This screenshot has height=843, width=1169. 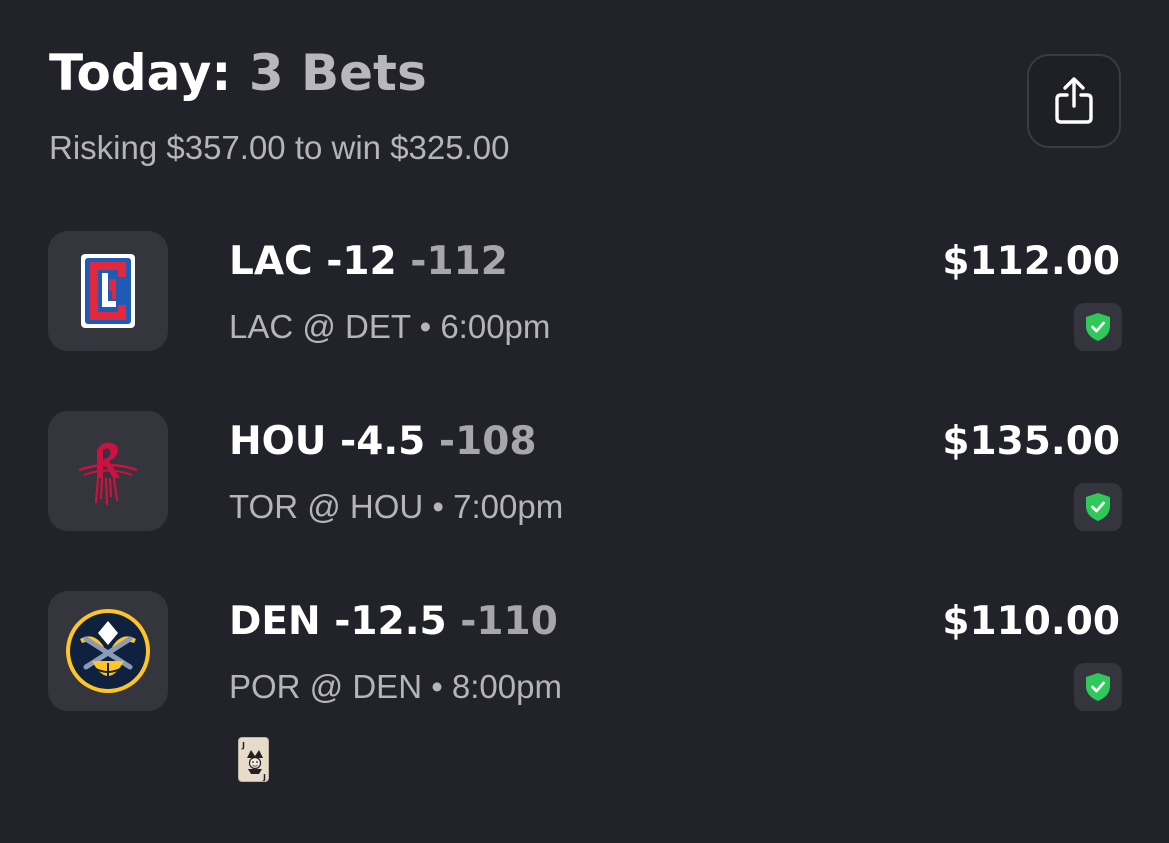 I want to click on pick-label: LAC -12, so click(x=313, y=261).